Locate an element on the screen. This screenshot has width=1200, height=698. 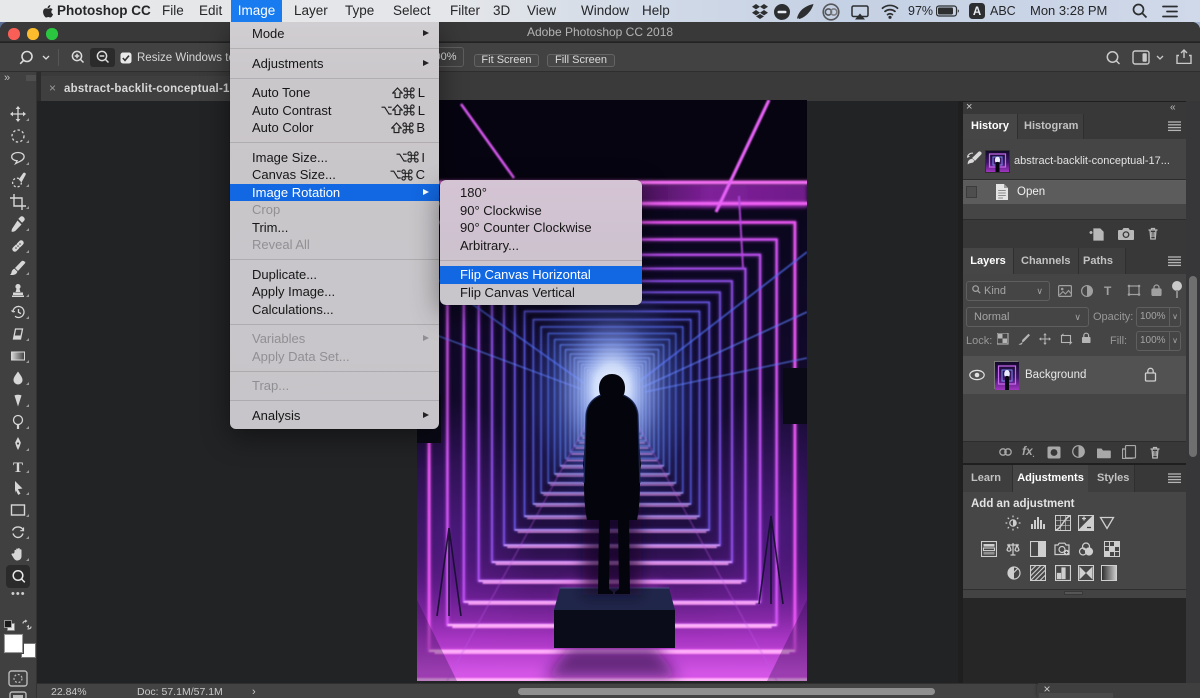
svg-text: T is located at coordinates (18, 467).